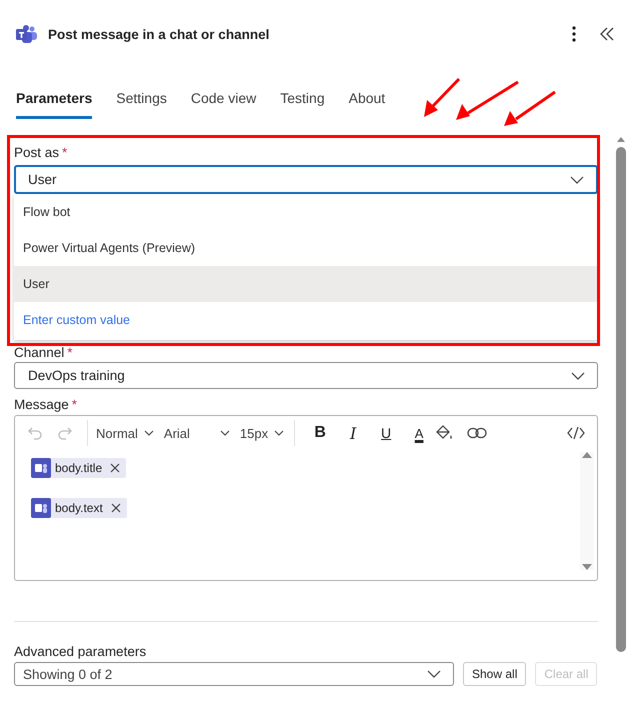  Describe the element at coordinates (607, 34) in the screenshot. I see `collapse-icon` at that location.